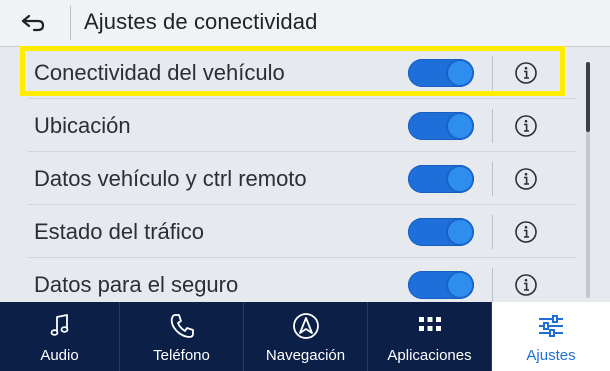 The height and width of the screenshot is (371, 610). I want to click on setting-label: Conectividad del vehículo, so click(159, 72).